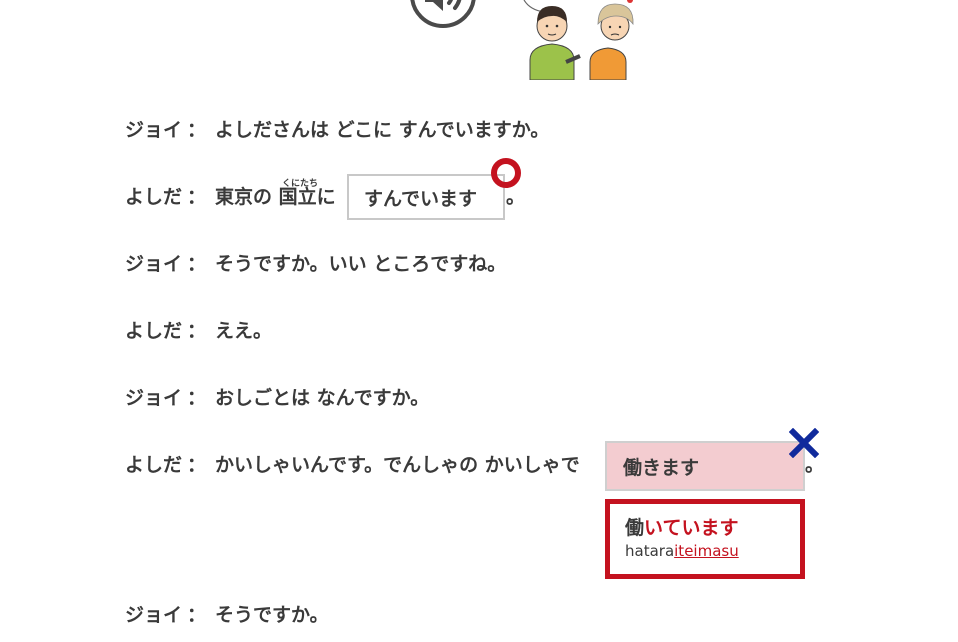 This screenshot has width=958, height=642. I want to click on dialogue-line-1: ジョイ： よしださんは どこに すんでいますか。, so click(337, 130).